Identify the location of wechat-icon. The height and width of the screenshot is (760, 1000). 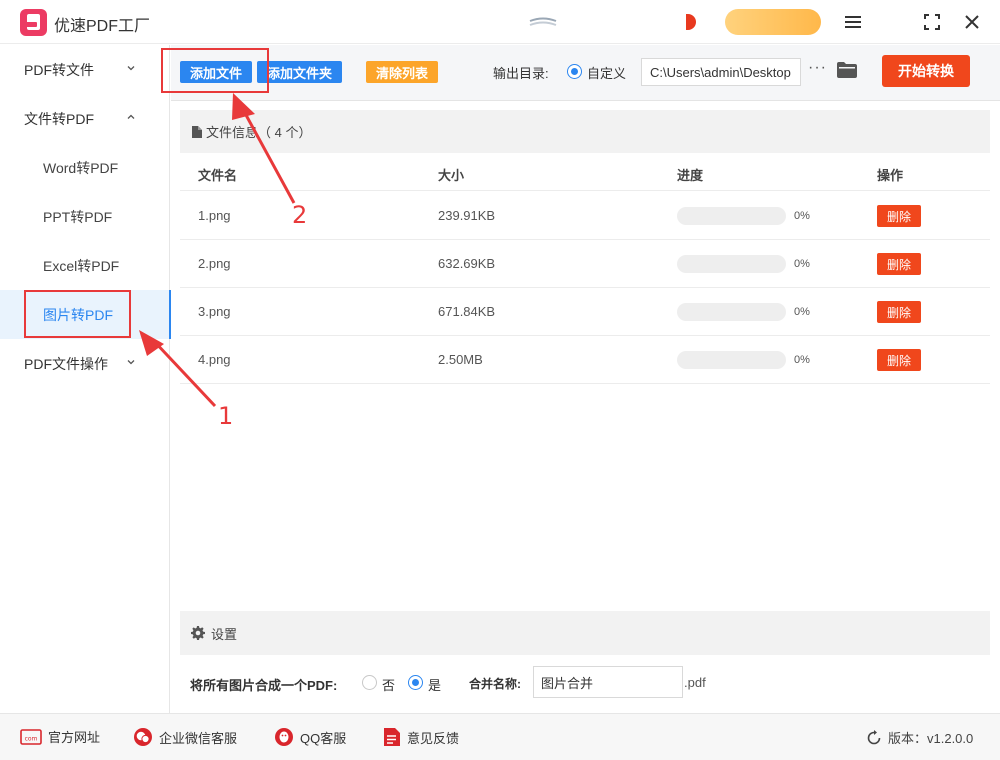
(143, 737).